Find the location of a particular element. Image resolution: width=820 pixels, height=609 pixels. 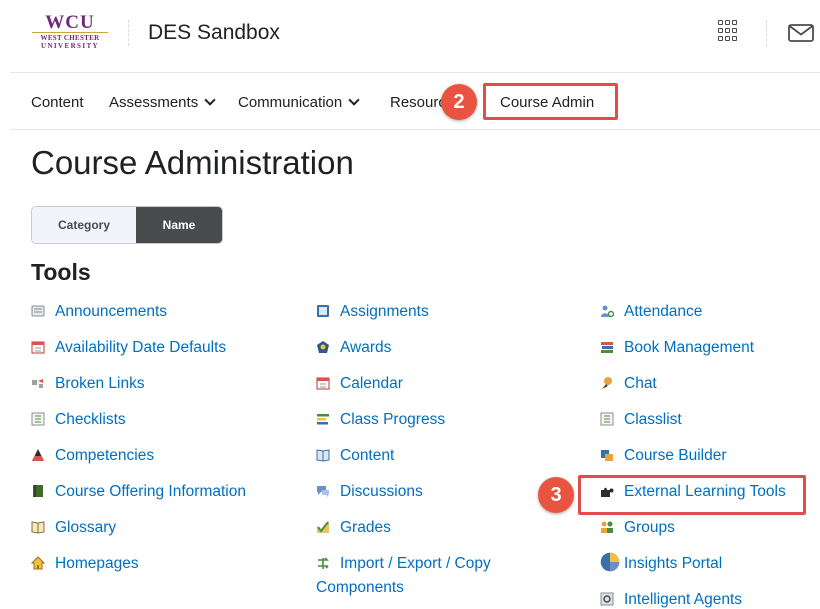

view-toggle: Category Name is located at coordinates (127, 225).